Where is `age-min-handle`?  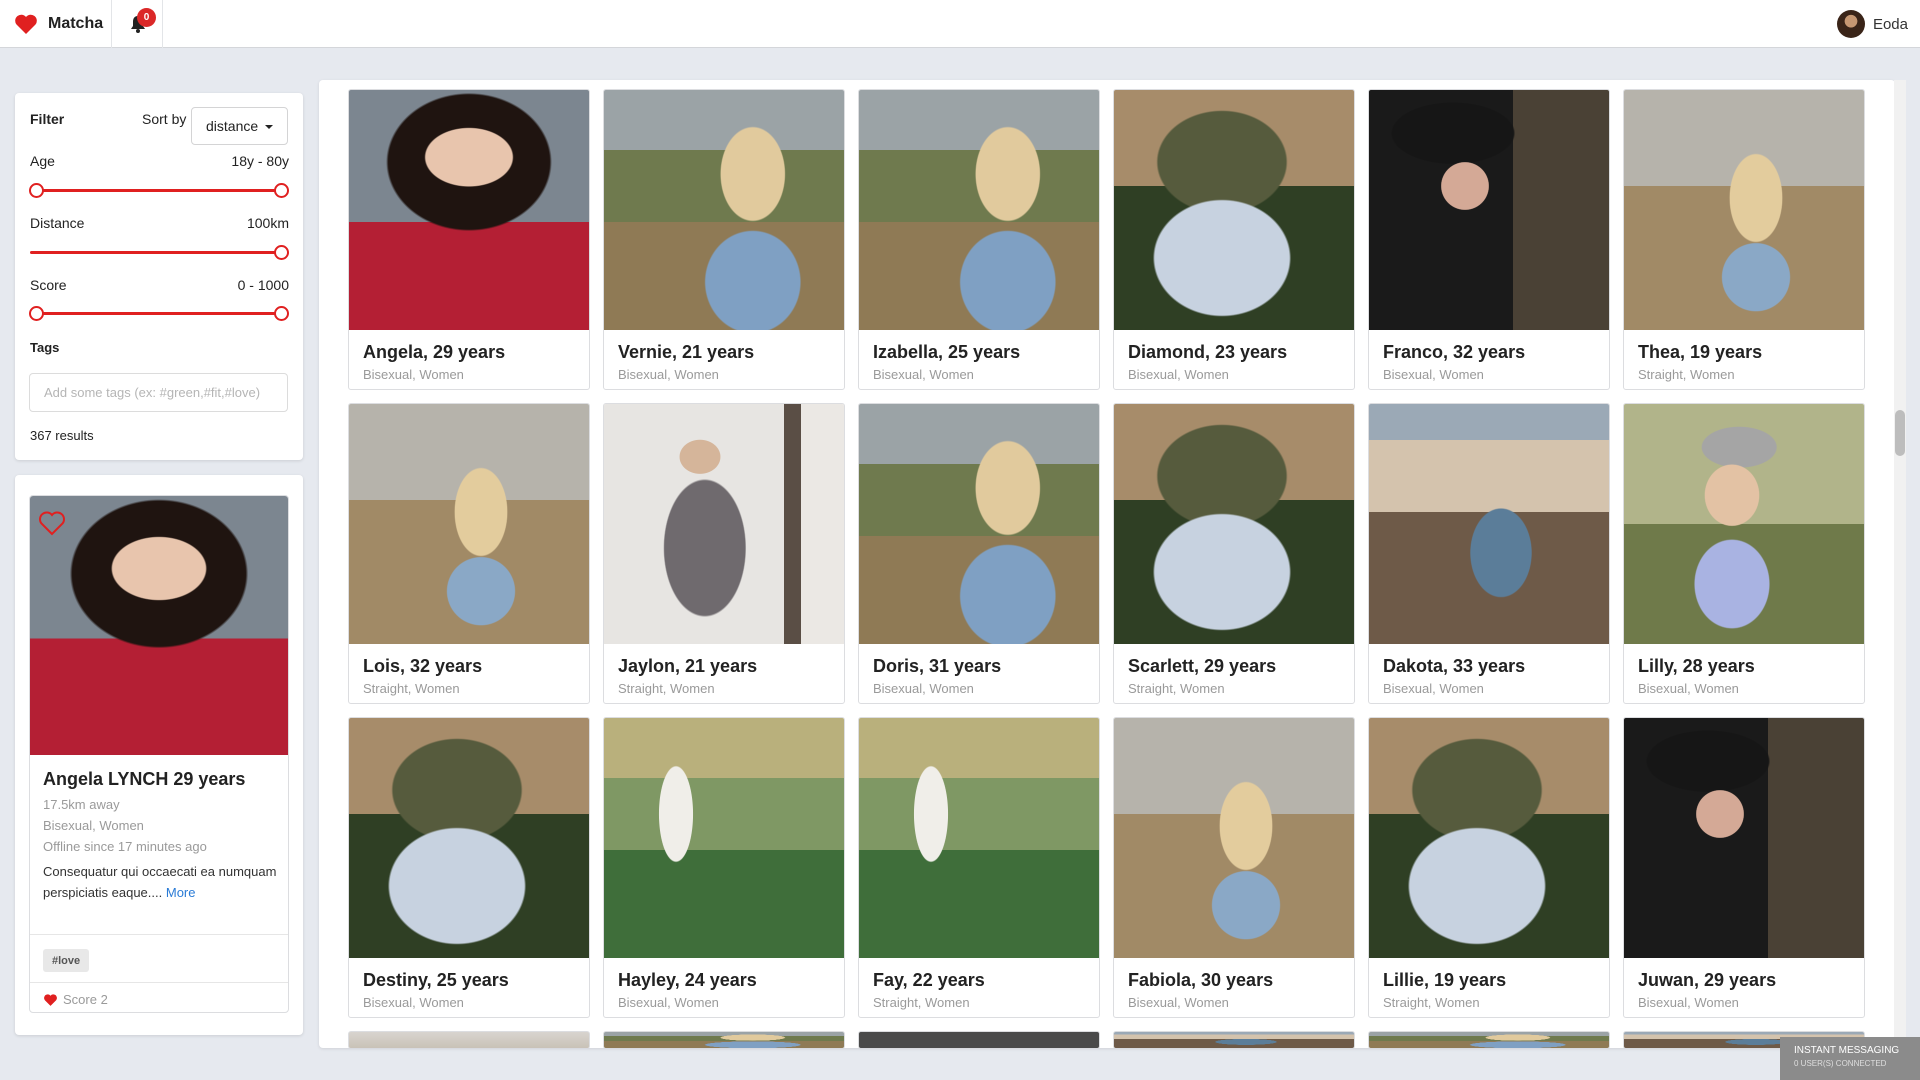 age-min-handle is located at coordinates (36, 190).